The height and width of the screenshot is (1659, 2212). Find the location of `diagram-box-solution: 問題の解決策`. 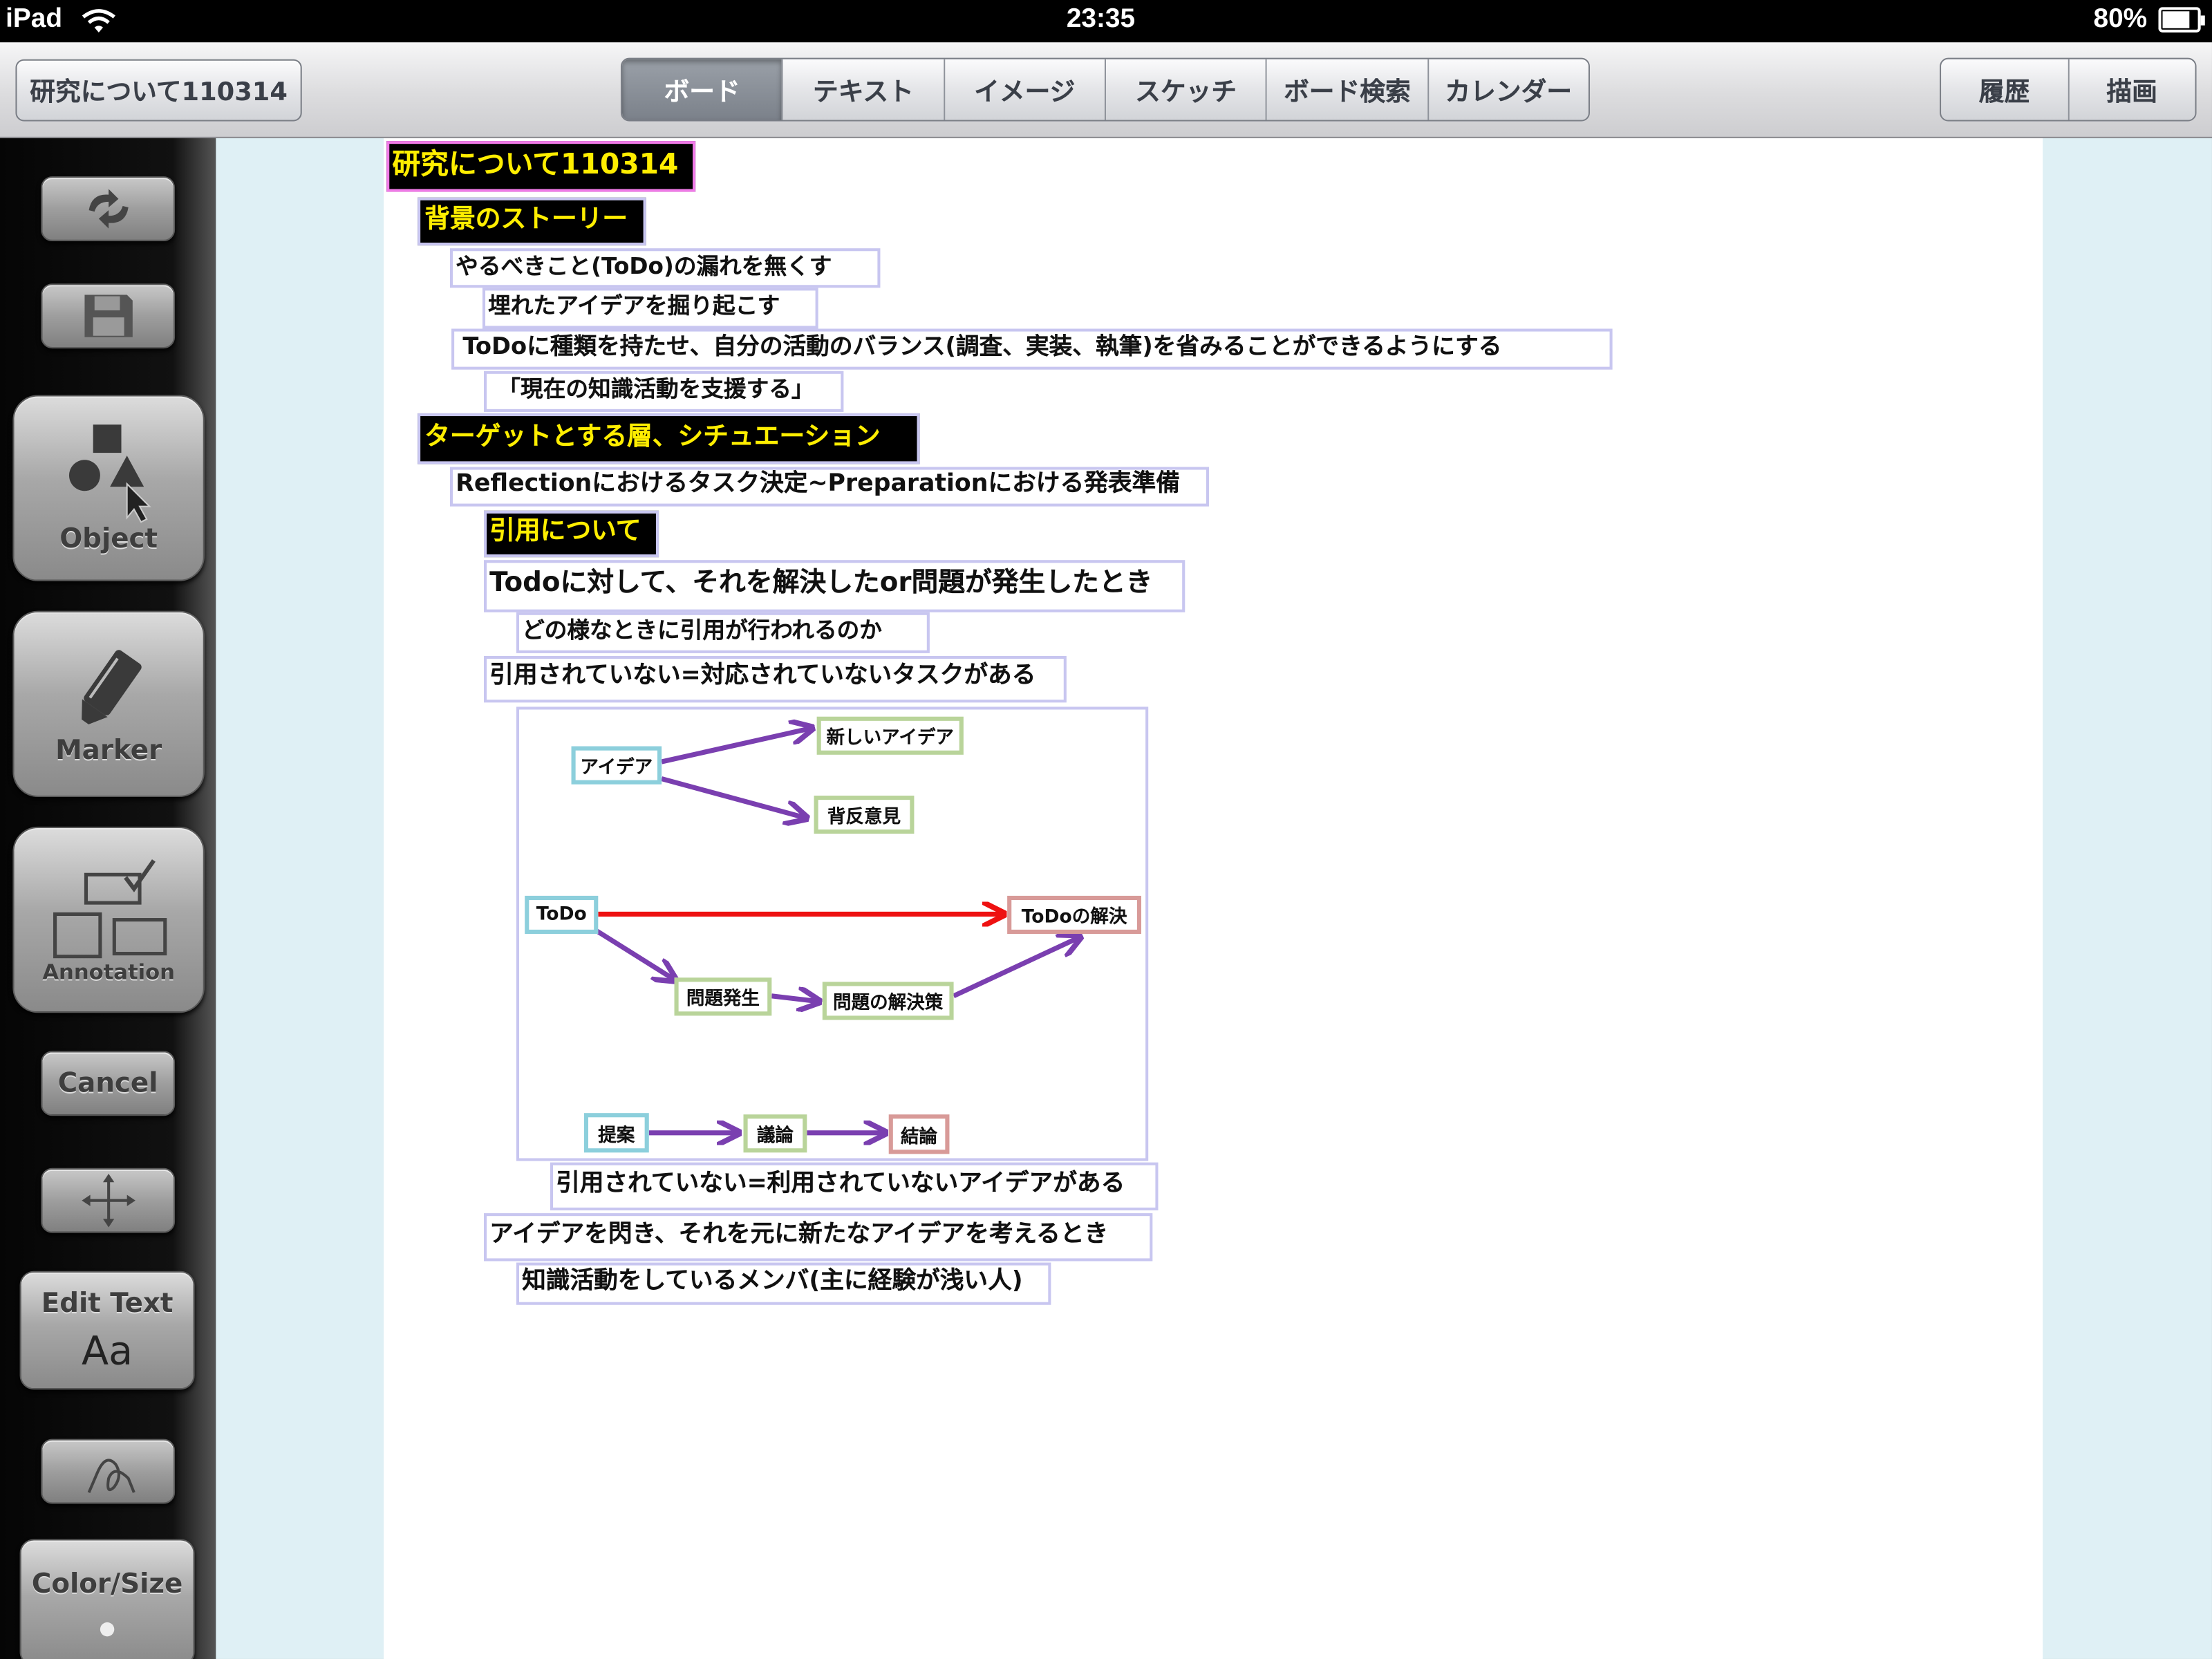

diagram-box-solution: 問題の解決策 is located at coordinates (888, 1001).